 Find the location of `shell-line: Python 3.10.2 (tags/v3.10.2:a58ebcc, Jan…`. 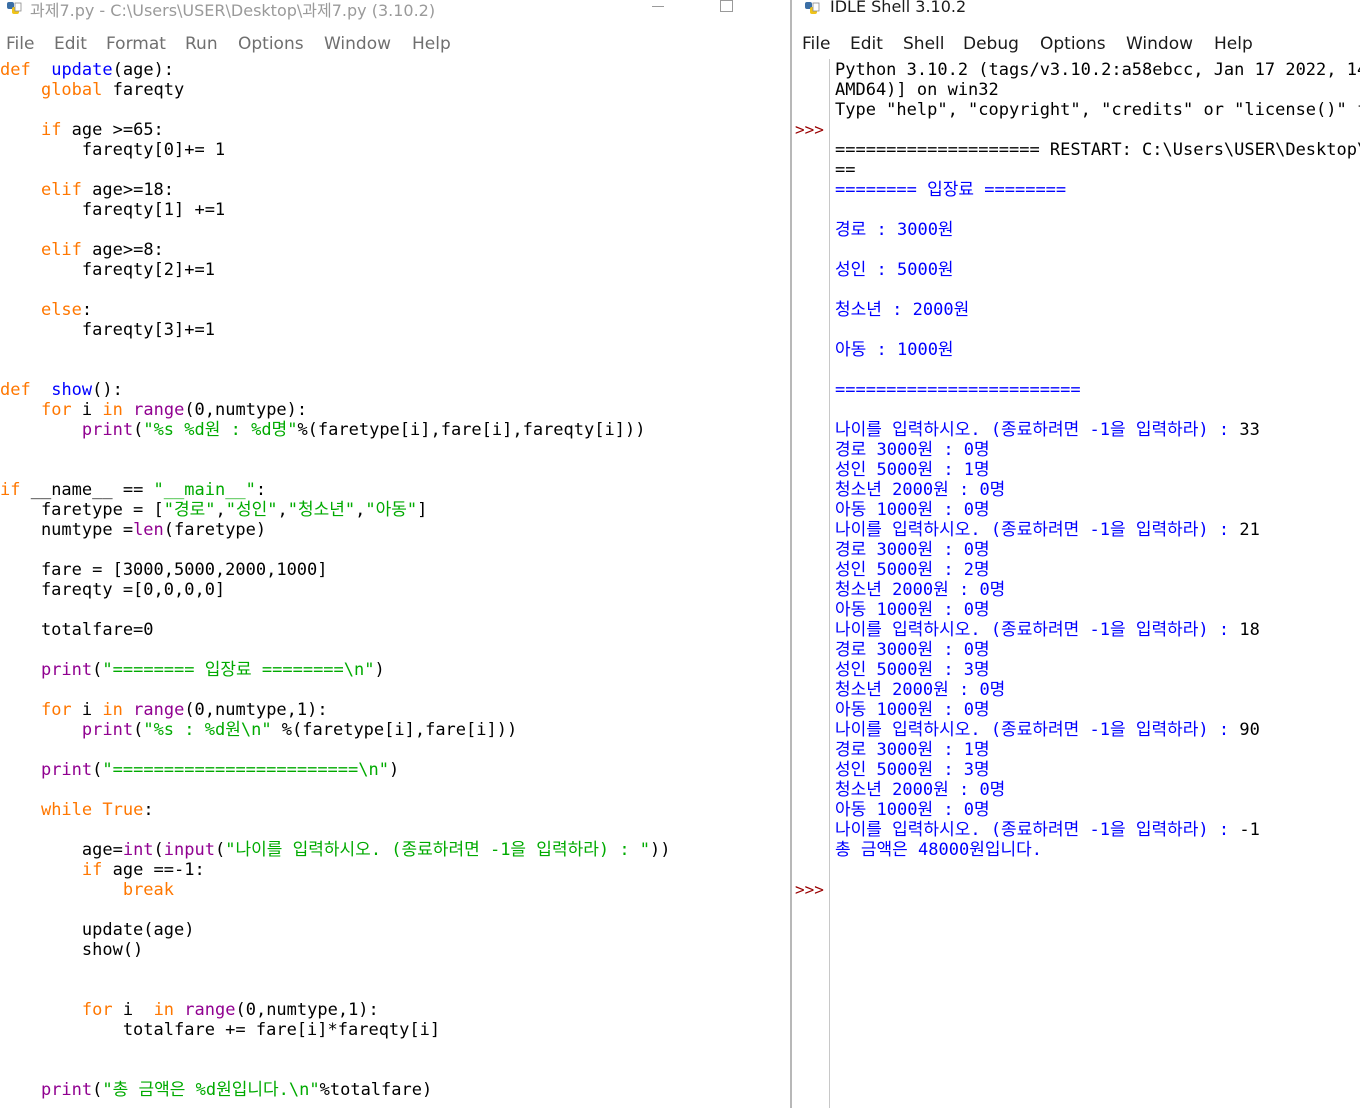

shell-line: Python 3.10.2 (tags/v3.10.2:a58ebcc, Jan… is located at coordinates (1097, 70).